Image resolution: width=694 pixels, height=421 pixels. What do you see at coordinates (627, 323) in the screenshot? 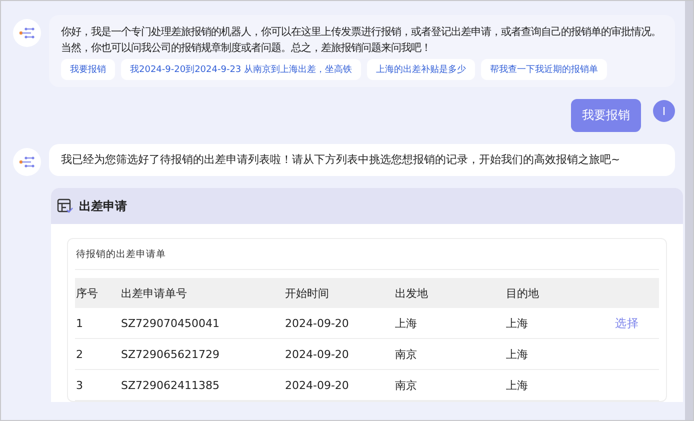
I see `select-link: 选择` at bounding box center [627, 323].